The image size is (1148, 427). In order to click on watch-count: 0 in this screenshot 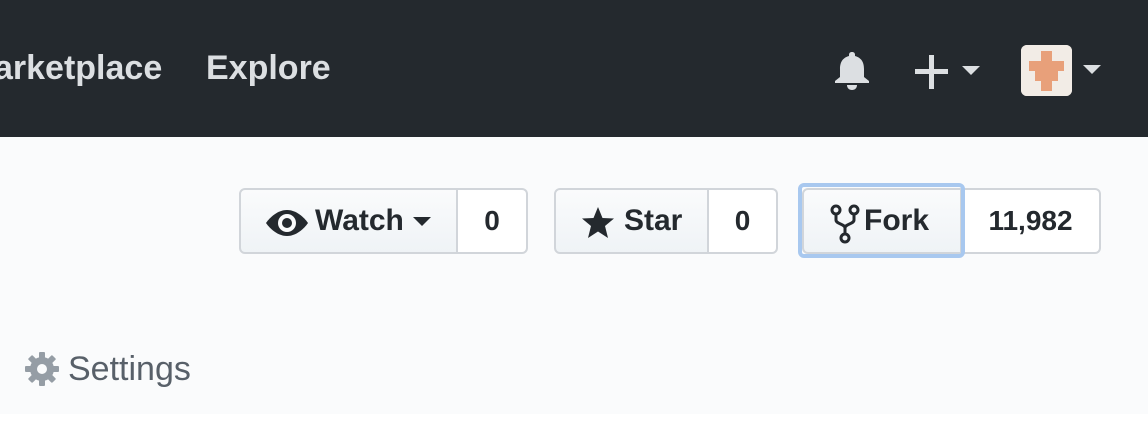, I will do `click(493, 221)`.